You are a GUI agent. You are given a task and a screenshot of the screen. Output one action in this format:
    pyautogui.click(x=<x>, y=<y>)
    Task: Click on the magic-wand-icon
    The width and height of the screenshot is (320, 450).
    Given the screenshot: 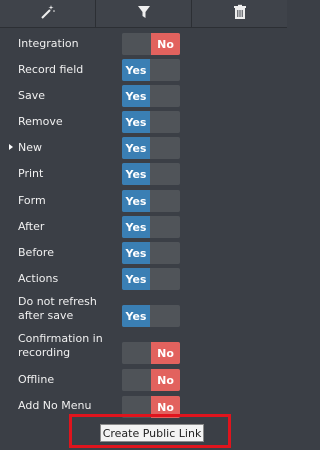 What is the action you would take?
    pyautogui.click(x=48, y=13)
    